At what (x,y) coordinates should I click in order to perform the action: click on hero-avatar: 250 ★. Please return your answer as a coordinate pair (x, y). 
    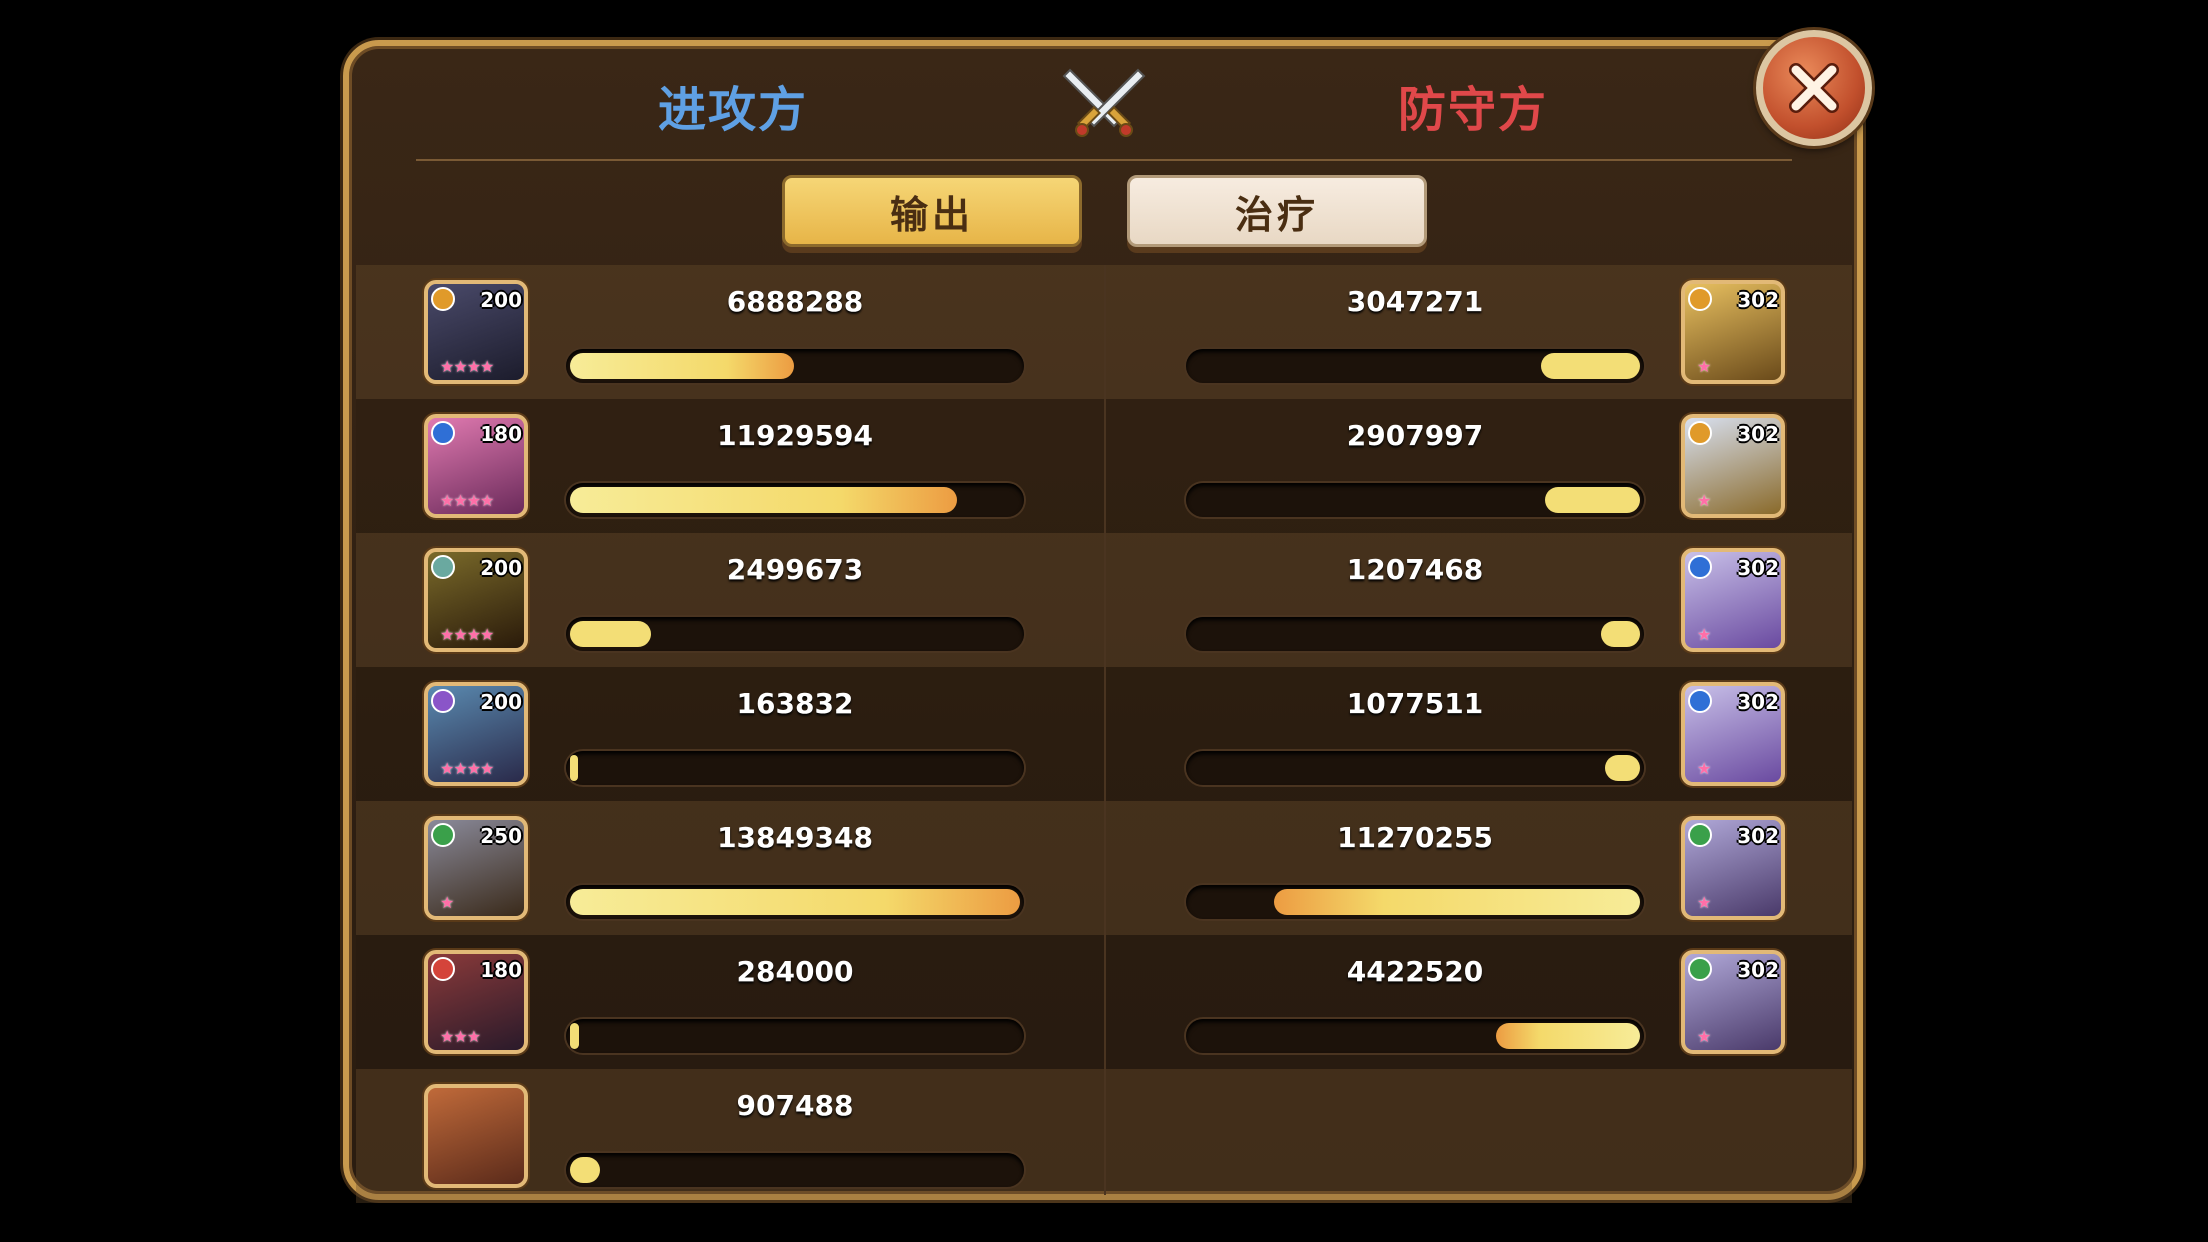
    Looking at the image, I should click on (476, 868).